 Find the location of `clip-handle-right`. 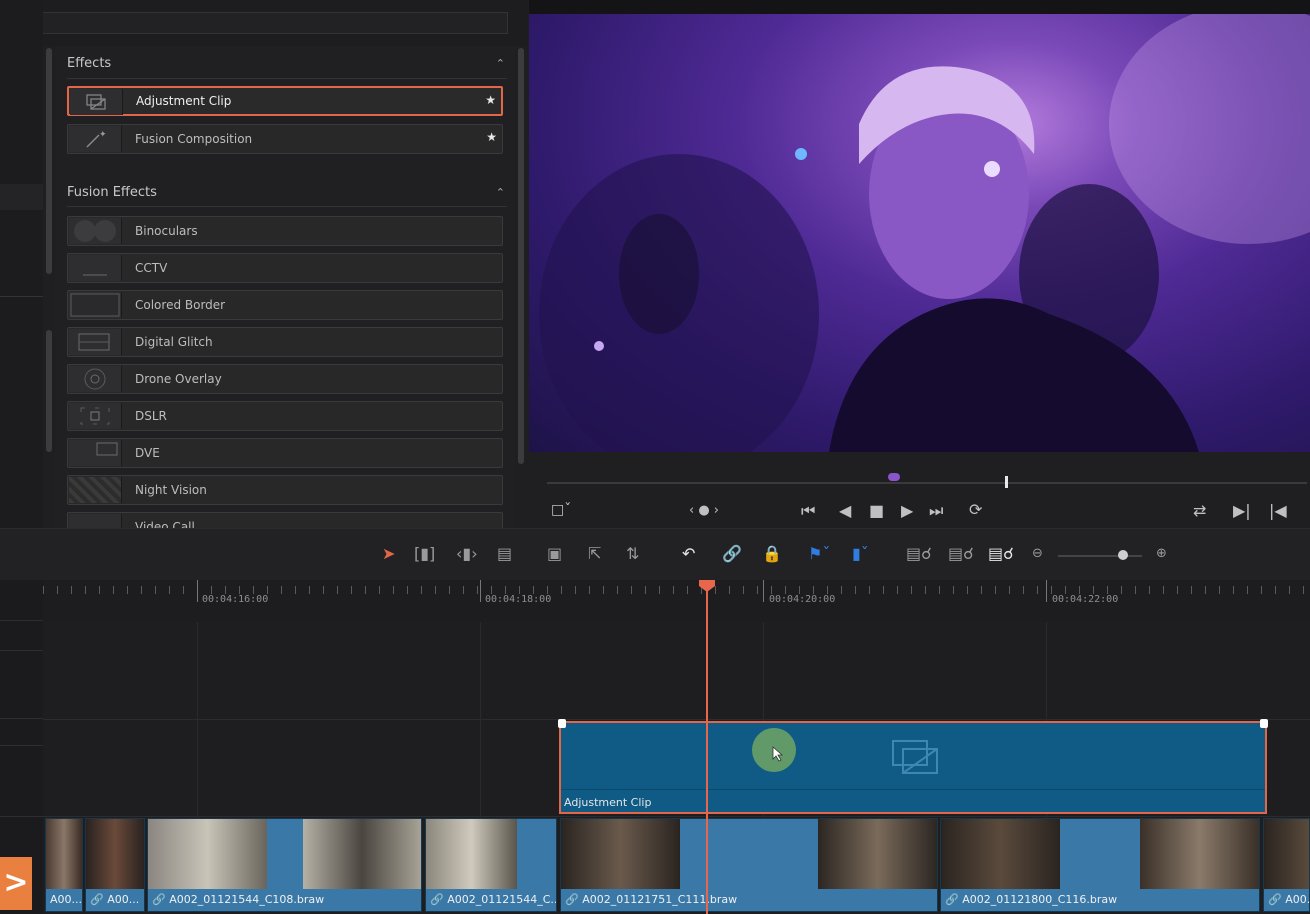

clip-handle-right is located at coordinates (1264, 723).